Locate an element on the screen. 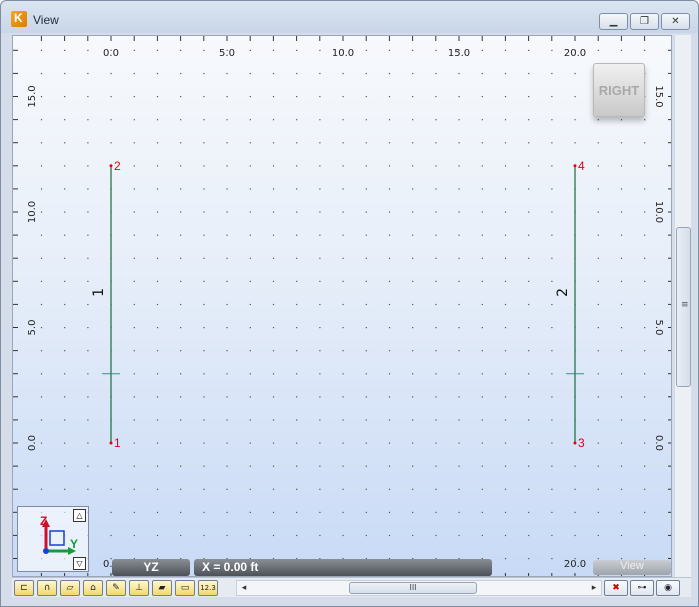 The height and width of the screenshot is (607, 699). arch-icon: ∩ is located at coordinates (47, 588).